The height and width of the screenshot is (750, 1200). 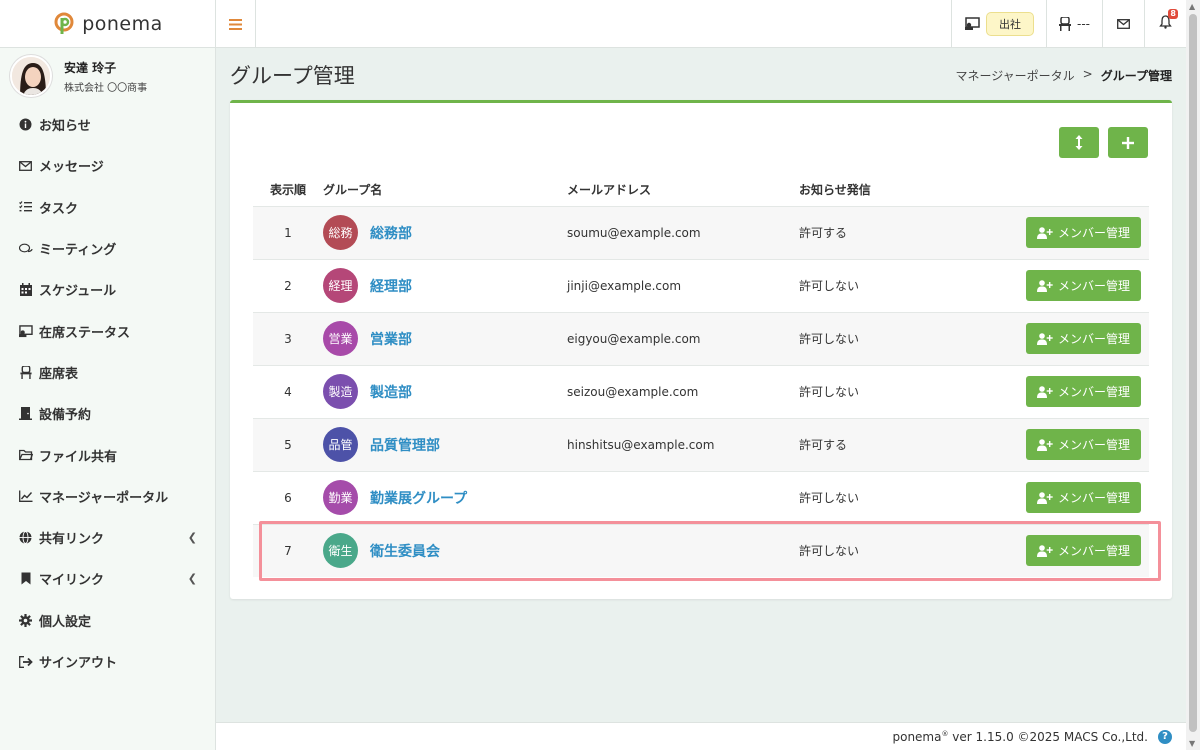 What do you see at coordinates (1014, 75) in the screenshot?
I see `breadcrumb-link-manager-portal: マネージャーポータル` at bounding box center [1014, 75].